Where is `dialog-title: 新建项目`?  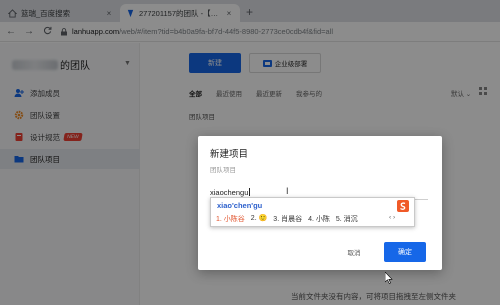
dialog-title: 新建项目 is located at coordinates (229, 154).